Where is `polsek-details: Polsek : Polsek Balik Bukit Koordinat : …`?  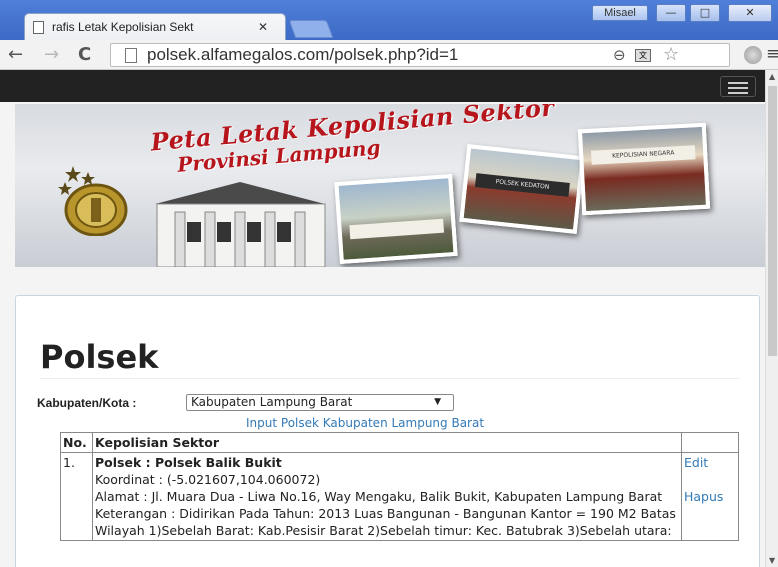
polsek-details: Polsek : Polsek Balik Bukit Koordinat : … is located at coordinates (387, 496).